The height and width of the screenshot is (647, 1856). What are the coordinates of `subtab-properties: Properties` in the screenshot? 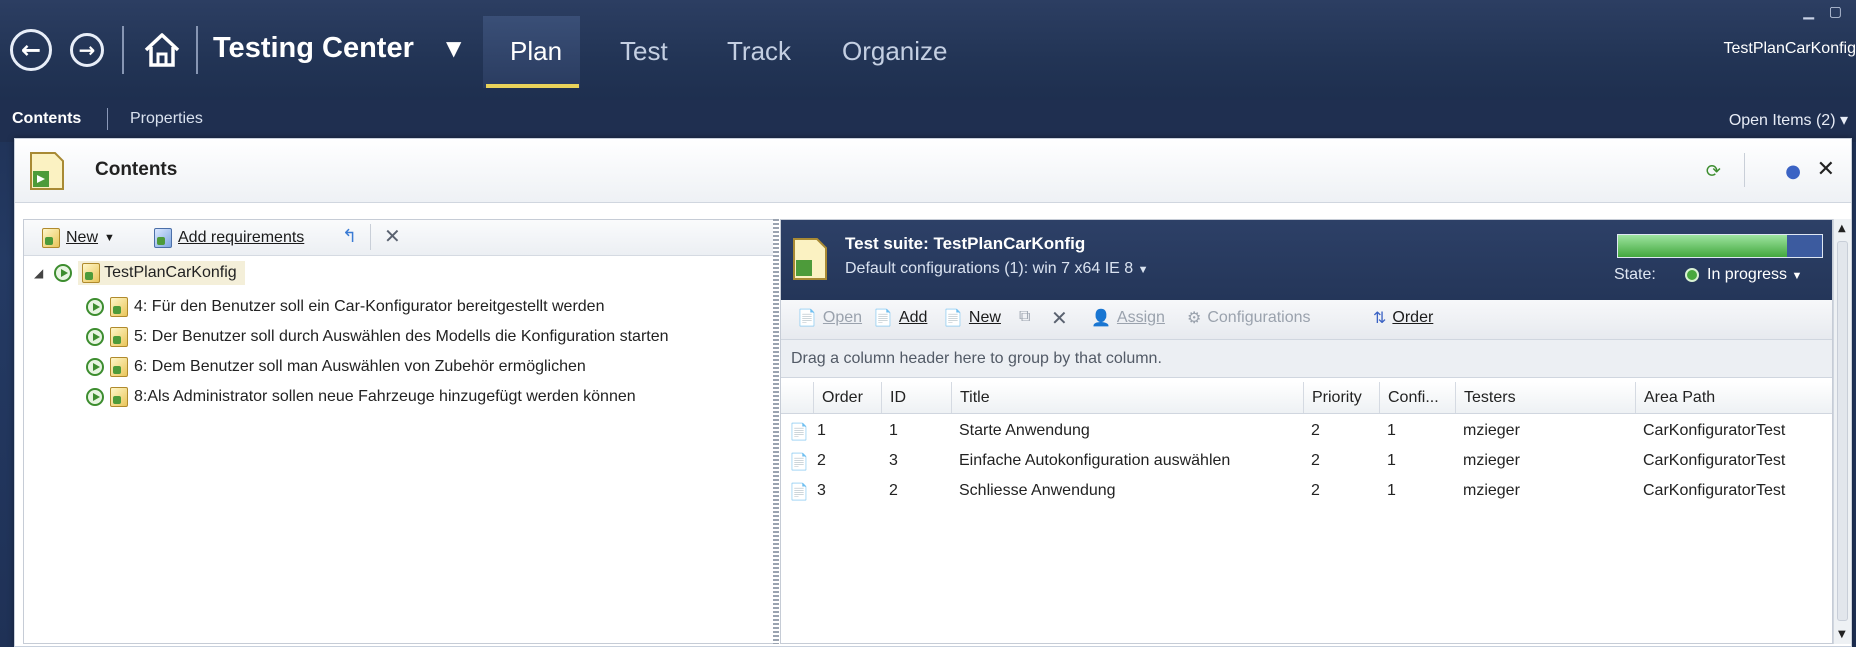 It's located at (166, 119).